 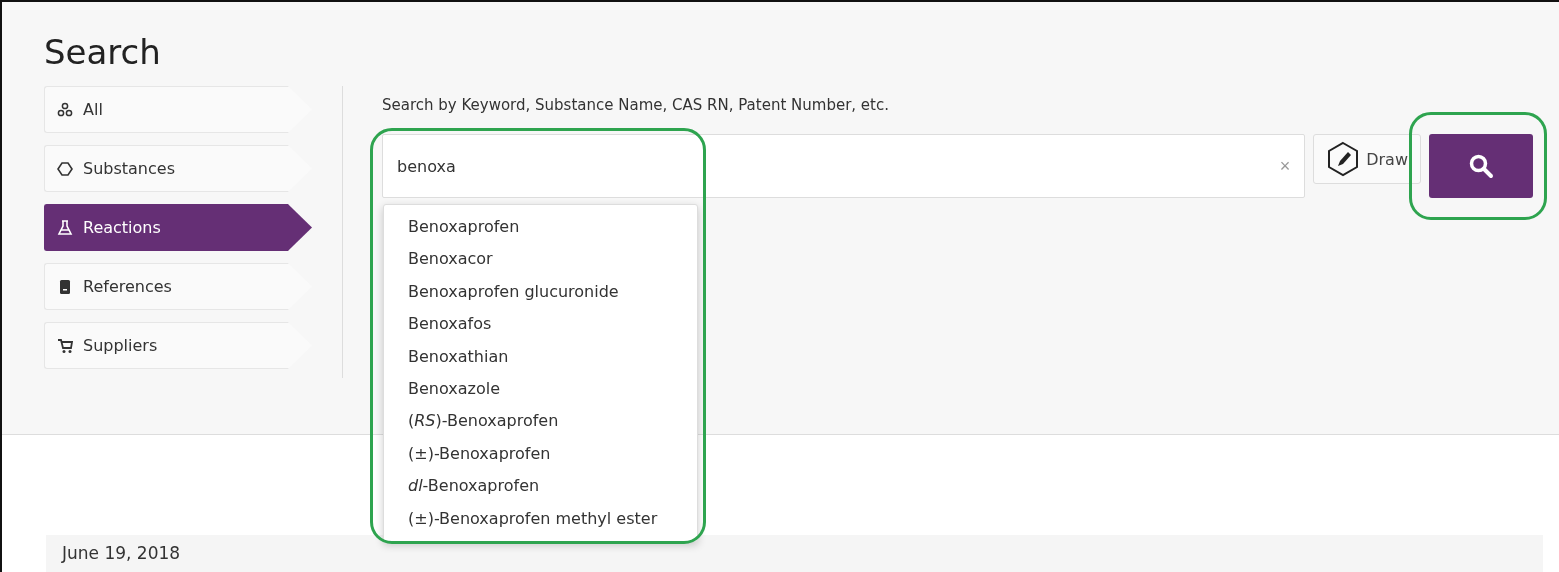 What do you see at coordinates (636, 105) in the screenshot?
I see `search-hint: Search by Keyword, Substance Name, CAS RN, Patent Number, etc.` at bounding box center [636, 105].